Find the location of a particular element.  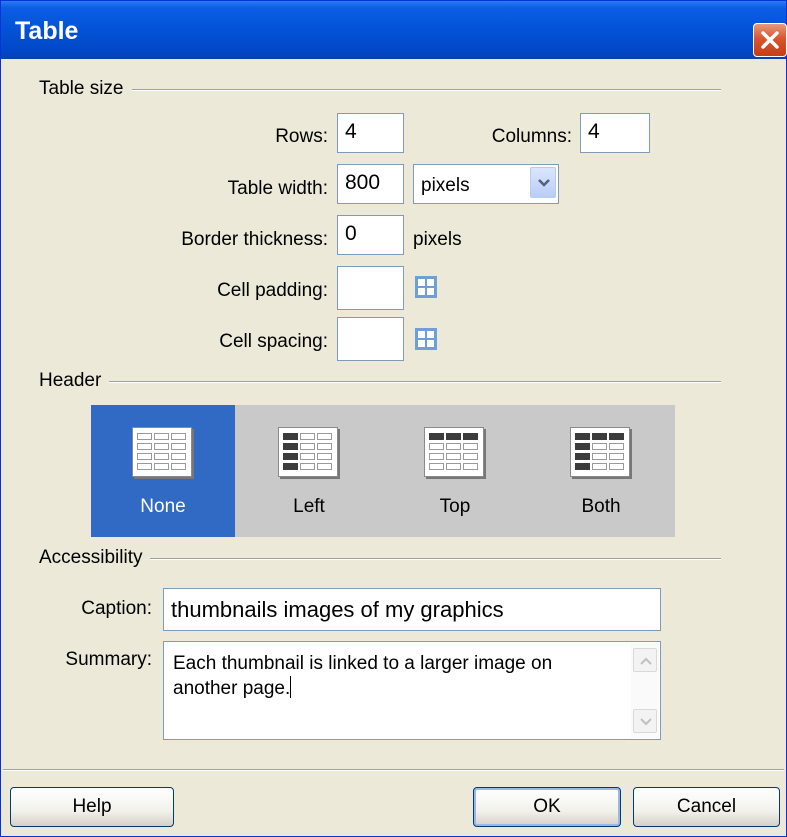

border-thickness-label: Border thickness: is located at coordinates (254, 239).